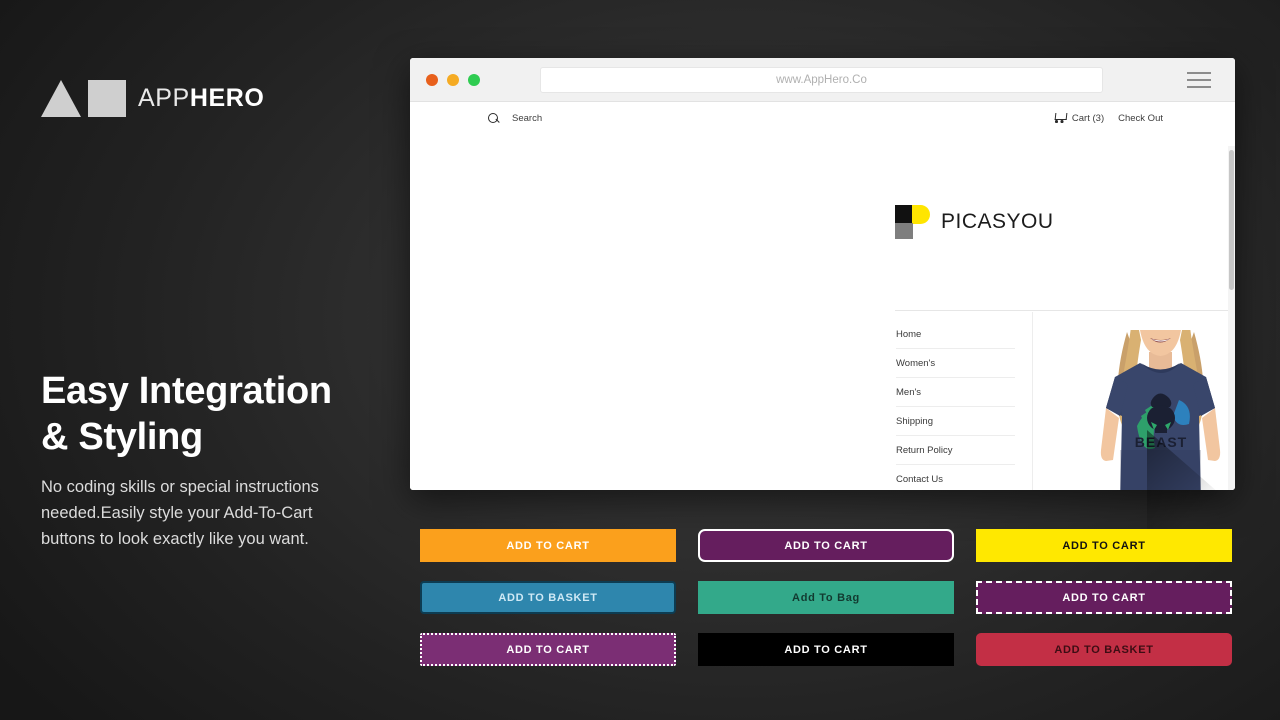 The image size is (1280, 720). I want to click on picasyou-mark-icon, so click(912, 222).